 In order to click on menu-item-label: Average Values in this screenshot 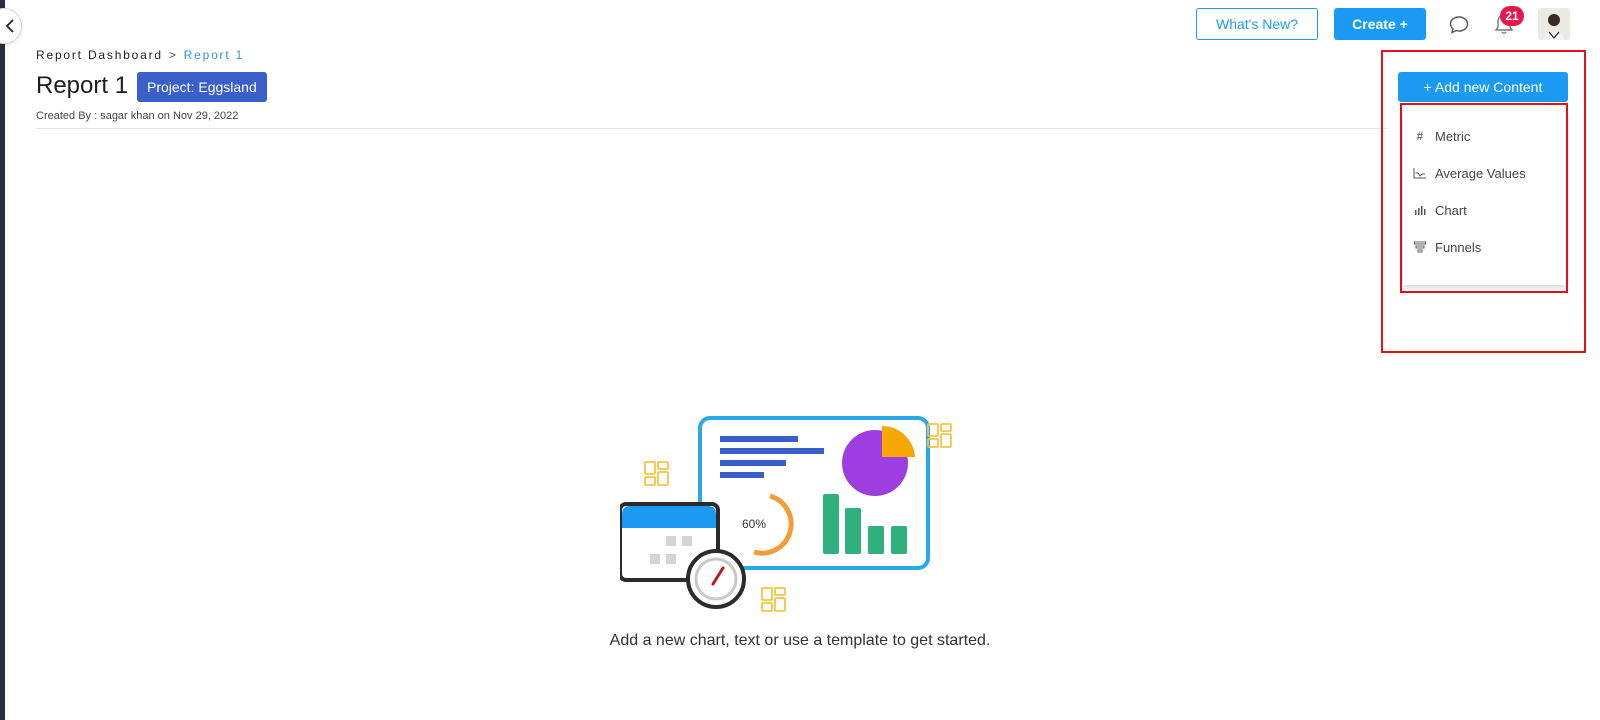, I will do `click(1480, 173)`.